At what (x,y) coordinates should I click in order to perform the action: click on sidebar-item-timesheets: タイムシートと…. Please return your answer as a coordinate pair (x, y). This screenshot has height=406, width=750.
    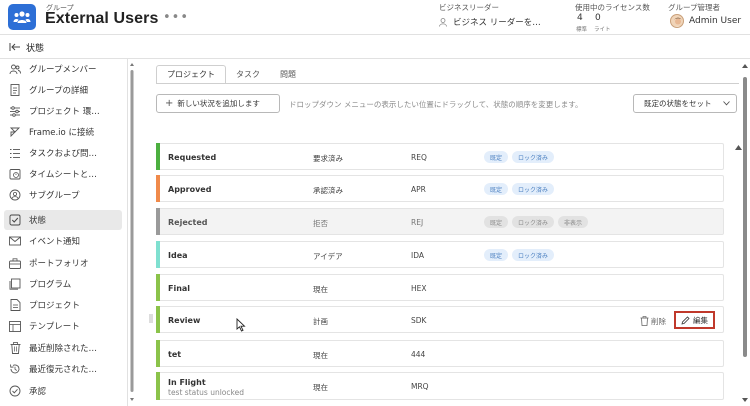
    Looking at the image, I should click on (63, 174).